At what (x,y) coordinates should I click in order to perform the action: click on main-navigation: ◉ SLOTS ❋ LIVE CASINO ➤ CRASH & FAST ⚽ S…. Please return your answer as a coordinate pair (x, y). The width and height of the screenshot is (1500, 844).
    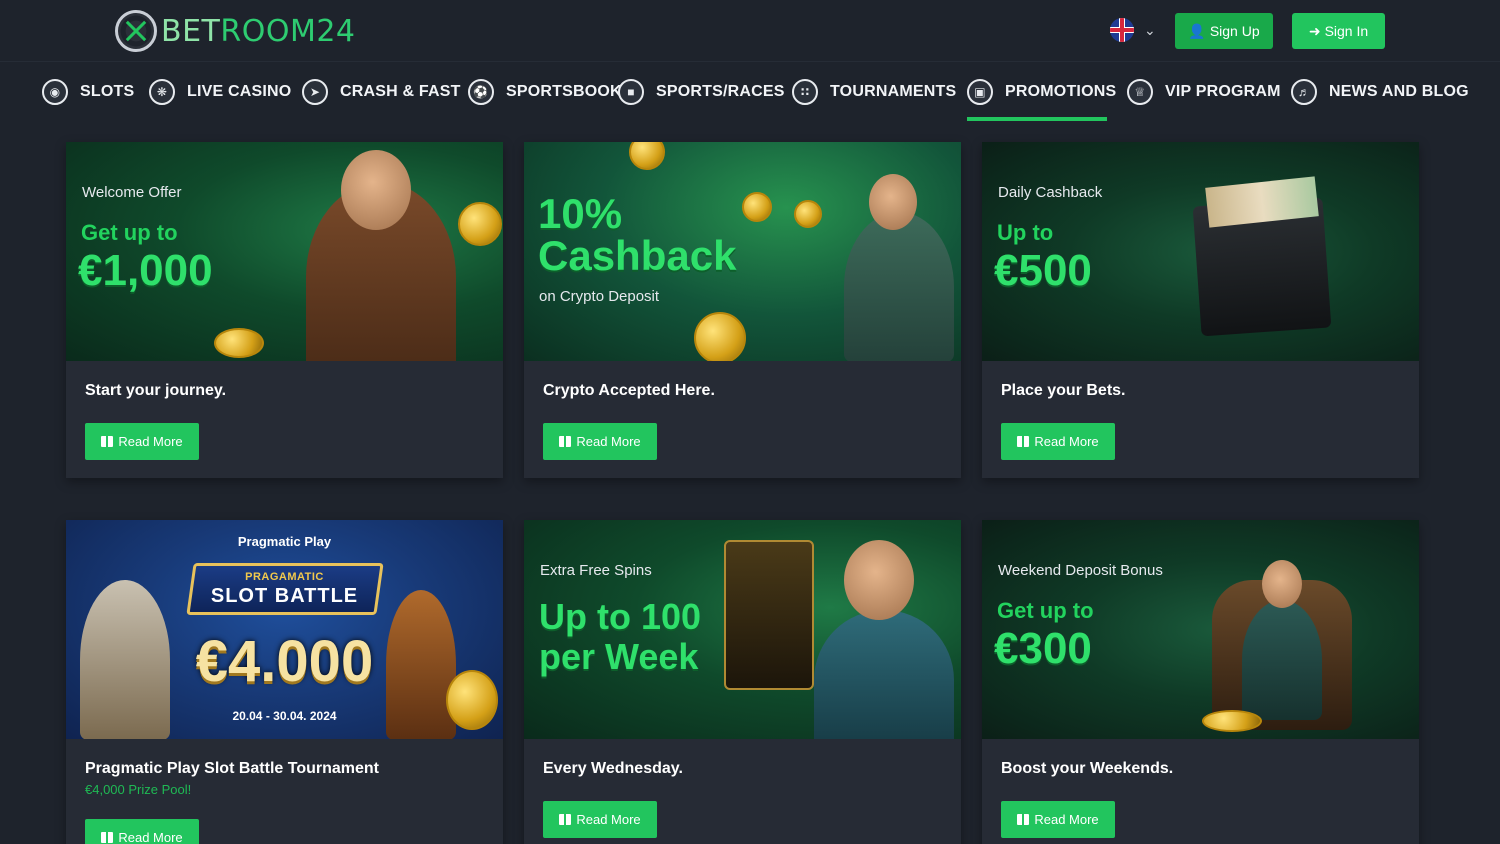
    Looking at the image, I should click on (750, 92).